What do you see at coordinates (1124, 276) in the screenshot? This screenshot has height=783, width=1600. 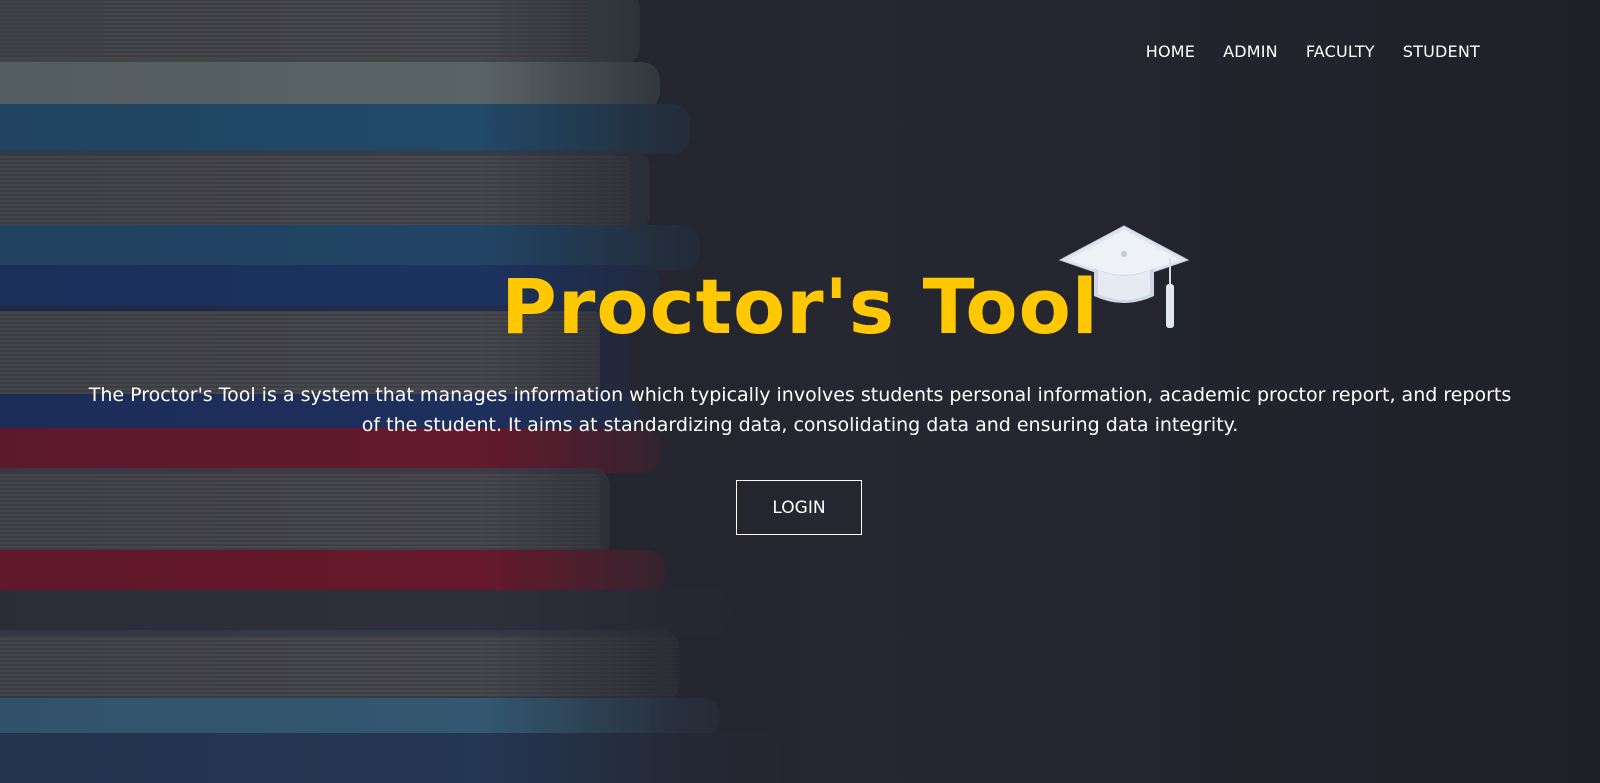 I see `graduation-cap-icon` at bounding box center [1124, 276].